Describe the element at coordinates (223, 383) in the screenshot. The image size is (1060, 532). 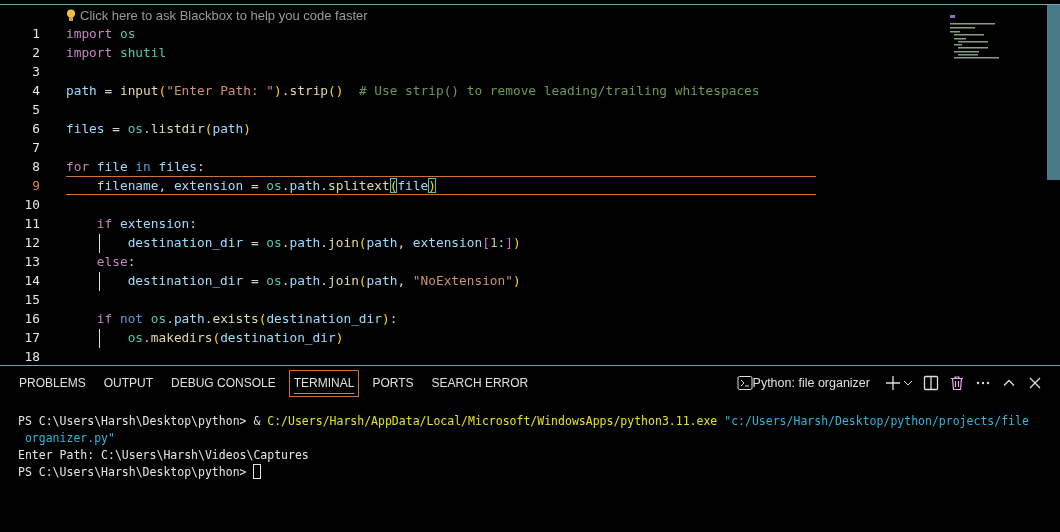
I see `panel-tab: DEBUG CONSOLE` at that location.